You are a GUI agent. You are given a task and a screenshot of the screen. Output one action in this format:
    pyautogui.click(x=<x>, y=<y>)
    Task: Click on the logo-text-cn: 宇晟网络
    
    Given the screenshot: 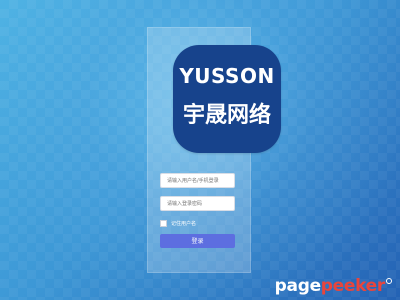 What is the action you would take?
    pyautogui.click(x=226, y=115)
    